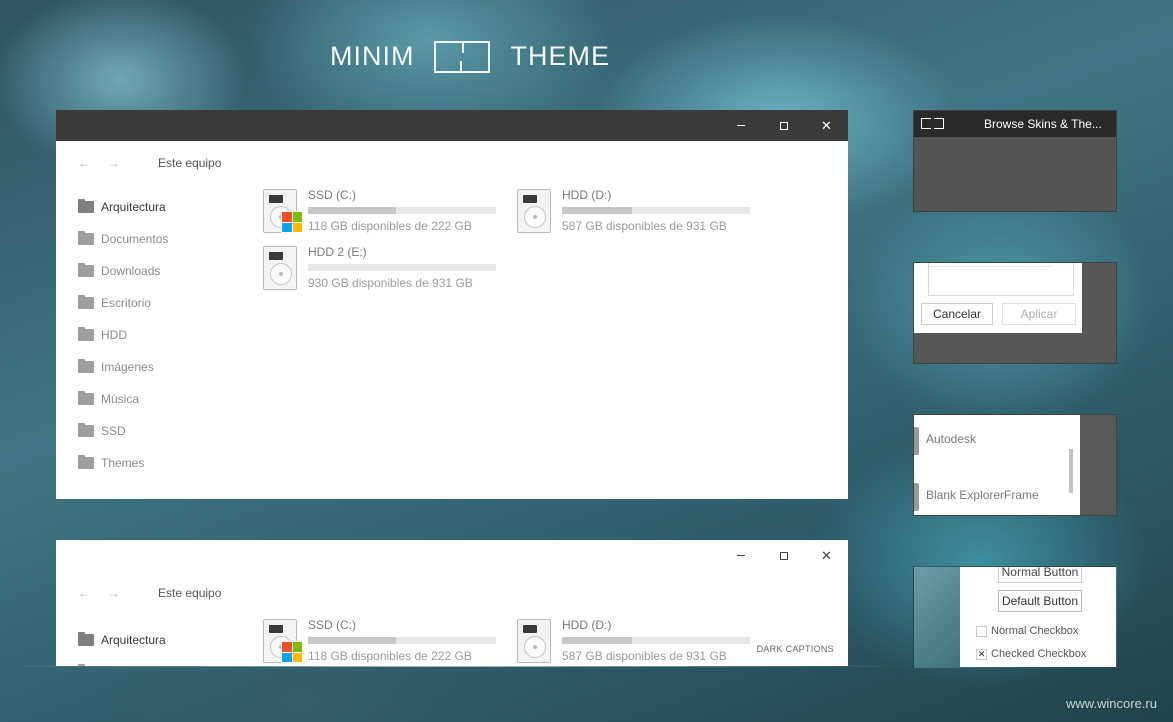 The height and width of the screenshot is (722, 1173). Describe the element at coordinates (158, 239) in the screenshot. I see `sidebar-item-documentos: Documentos` at that location.